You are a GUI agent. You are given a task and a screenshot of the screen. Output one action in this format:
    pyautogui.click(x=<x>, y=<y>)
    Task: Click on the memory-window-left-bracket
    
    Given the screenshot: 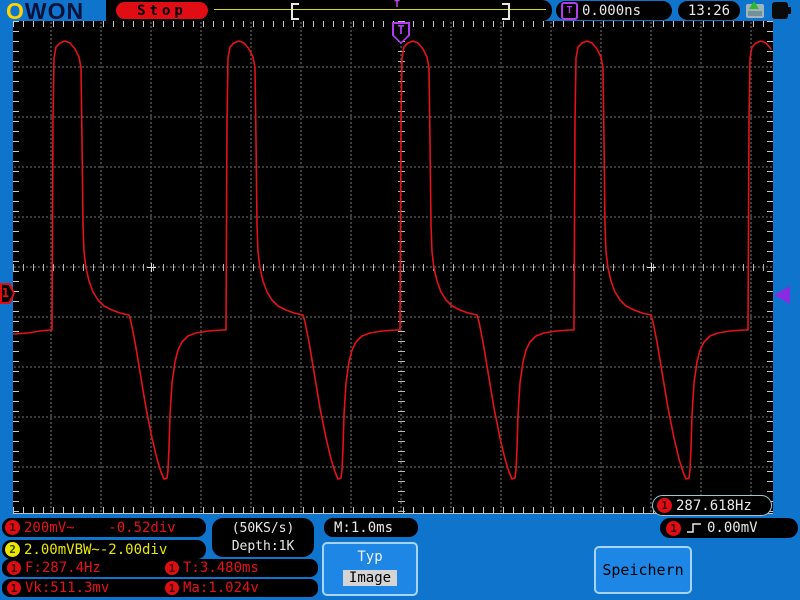 What is the action you would take?
    pyautogui.click(x=295, y=11)
    